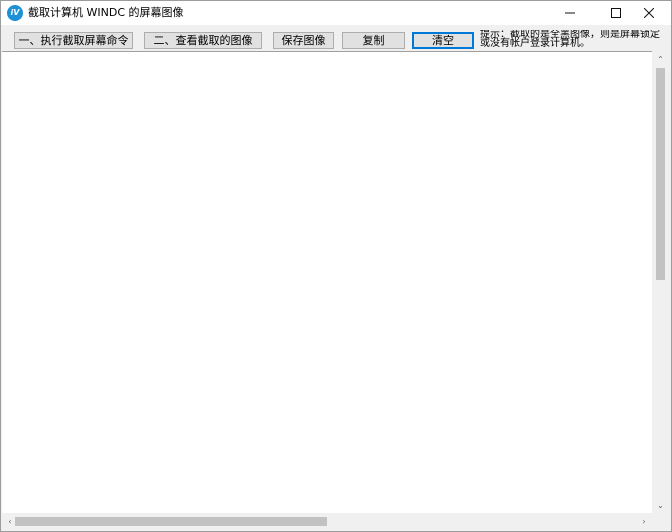  Describe the element at coordinates (644, 521) in the screenshot. I see `scroll-right-icon: ›` at that location.